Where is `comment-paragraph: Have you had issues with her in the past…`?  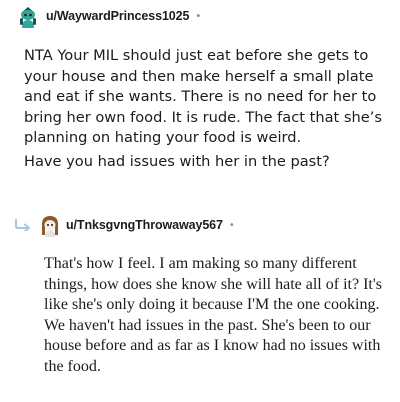
comment-paragraph: Have you had issues with her in the past… is located at coordinates (177, 161).